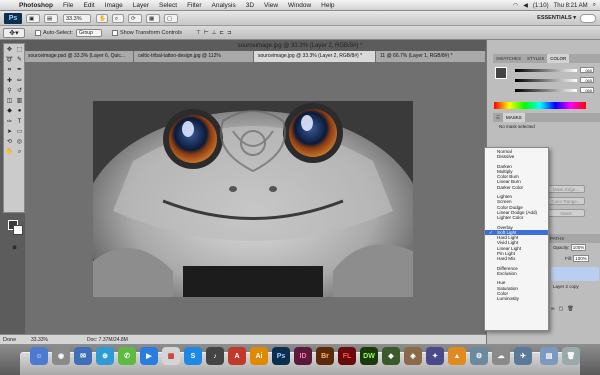  Describe the element at coordinates (51, 18) in the screenshot. I see `minibridge-button: ▤` at that location.